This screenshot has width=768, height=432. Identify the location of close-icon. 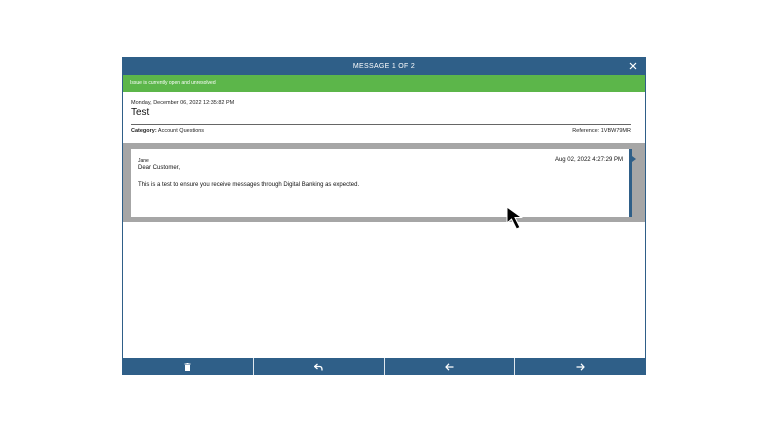
(633, 66).